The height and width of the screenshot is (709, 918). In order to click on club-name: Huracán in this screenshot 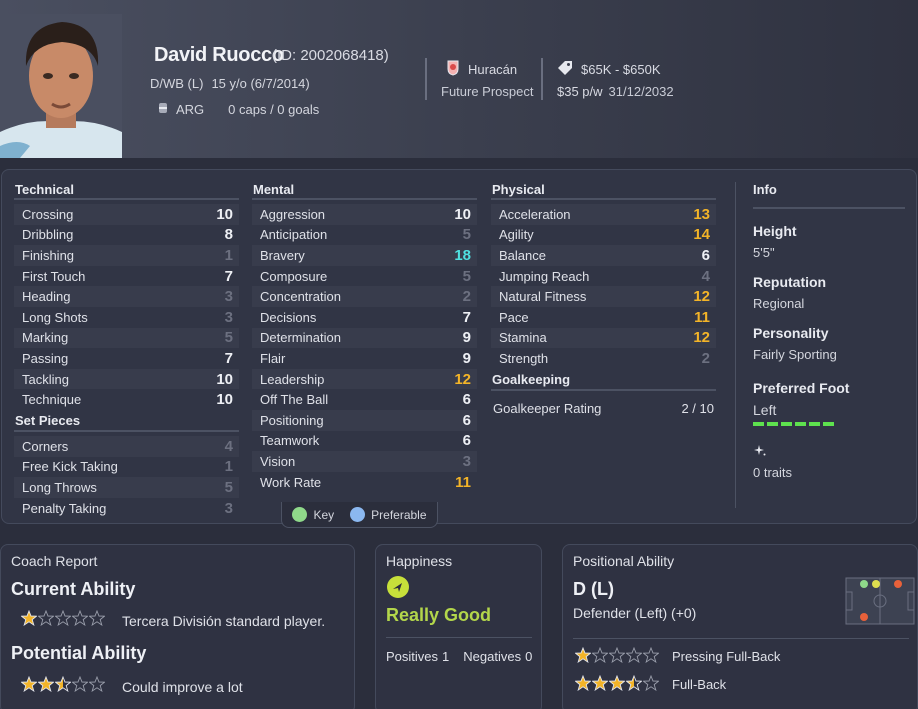, I will do `click(493, 69)`.